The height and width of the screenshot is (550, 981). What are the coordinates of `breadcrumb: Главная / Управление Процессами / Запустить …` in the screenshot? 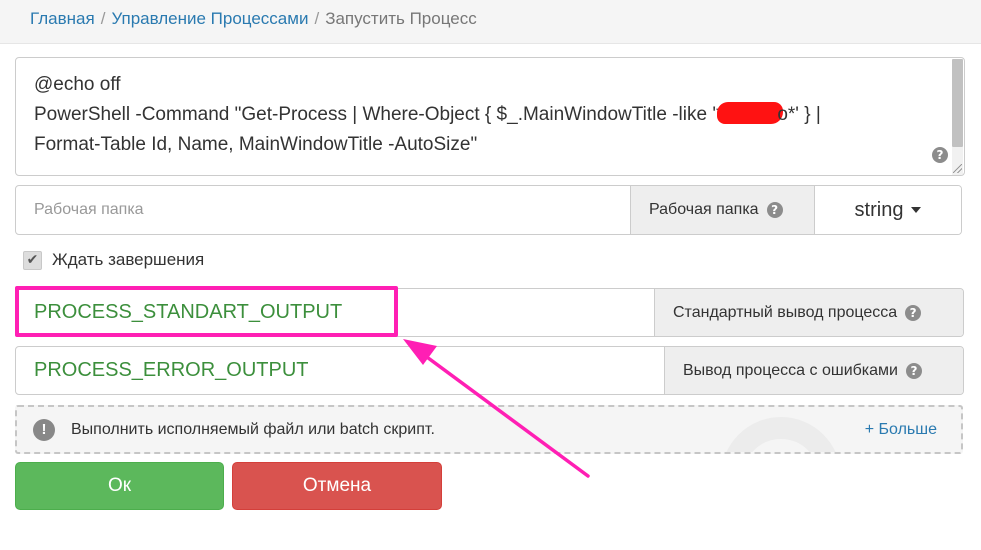 It's located at (490, 22).